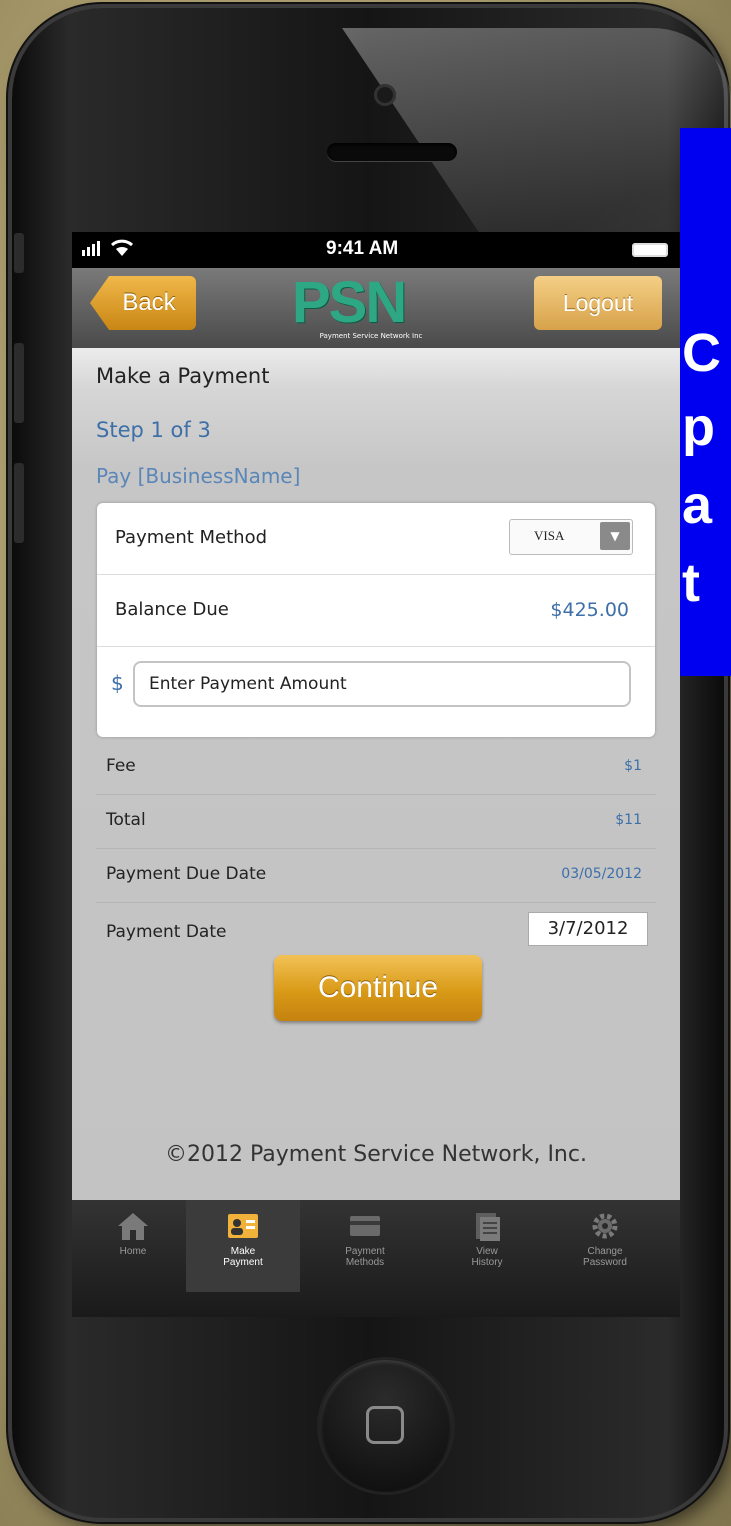 The width and height of the screenshot is (731, 1526). What do you see at coordinates (183, 376) in the screenshot?
I see `page-title: Make a Payment` at bounding box center [183, 376].